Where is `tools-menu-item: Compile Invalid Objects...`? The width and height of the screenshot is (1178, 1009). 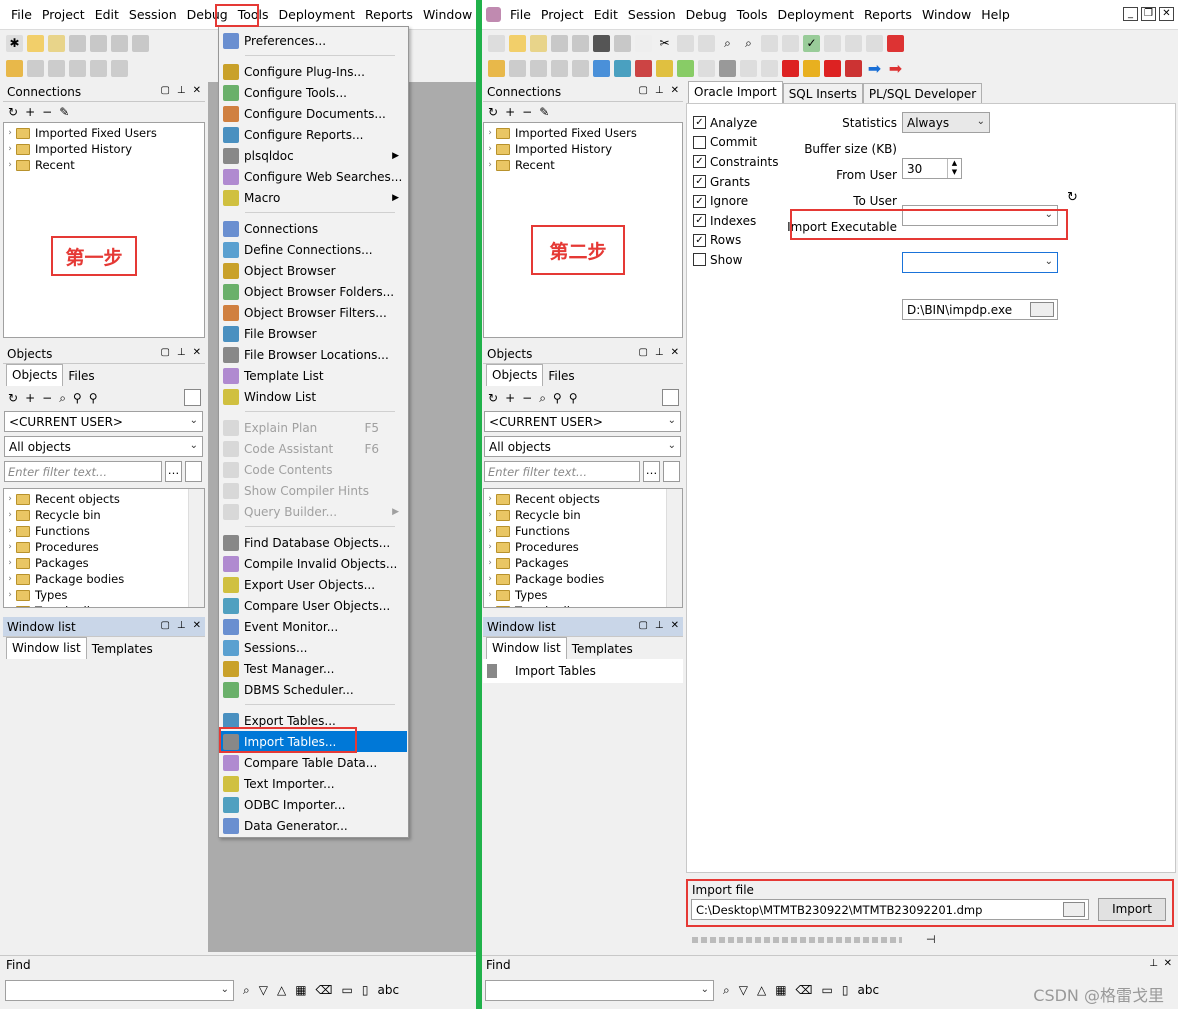
tools-menu-item: Compile Invalid Objects... is located at coordinates (313, 563).